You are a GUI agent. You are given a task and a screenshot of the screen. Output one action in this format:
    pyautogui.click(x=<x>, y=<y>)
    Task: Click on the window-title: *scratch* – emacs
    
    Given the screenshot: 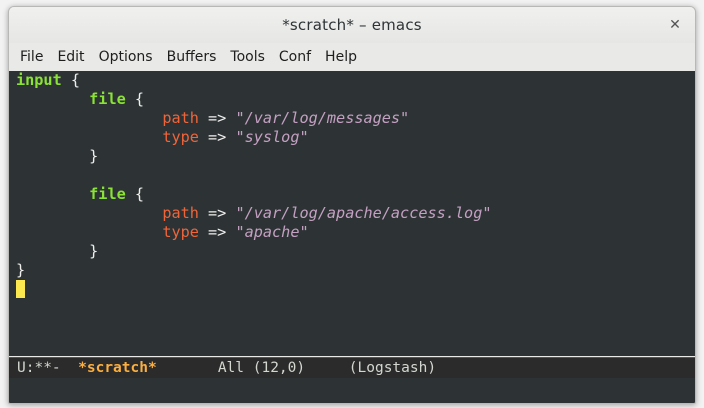 What is the action you would take?
    pyautogui.click(x=352, y=25)
    